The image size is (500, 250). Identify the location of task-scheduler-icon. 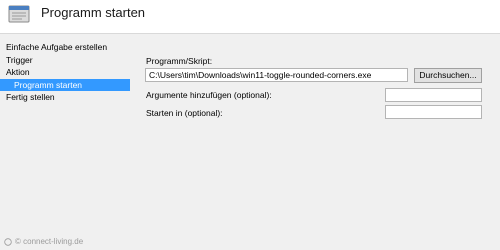
(19, 14).